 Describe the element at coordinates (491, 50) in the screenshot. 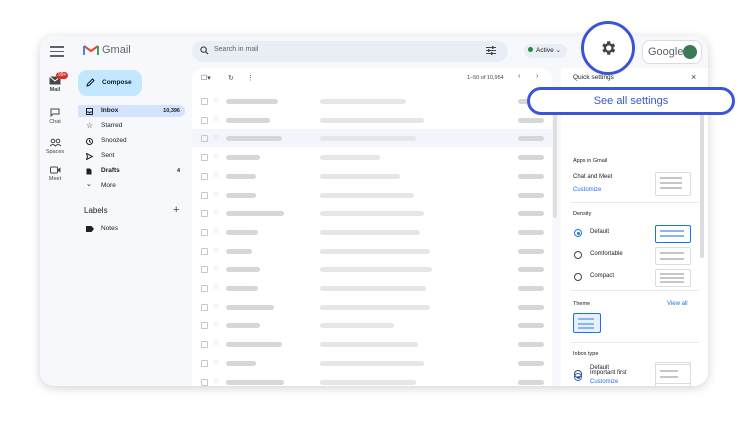

I see `search-options-icon` at that location.